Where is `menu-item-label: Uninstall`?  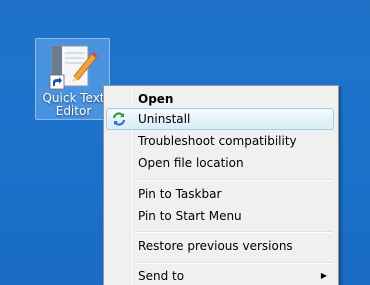 menu-item-label: Uninstall is located at coordinates (164, 119).